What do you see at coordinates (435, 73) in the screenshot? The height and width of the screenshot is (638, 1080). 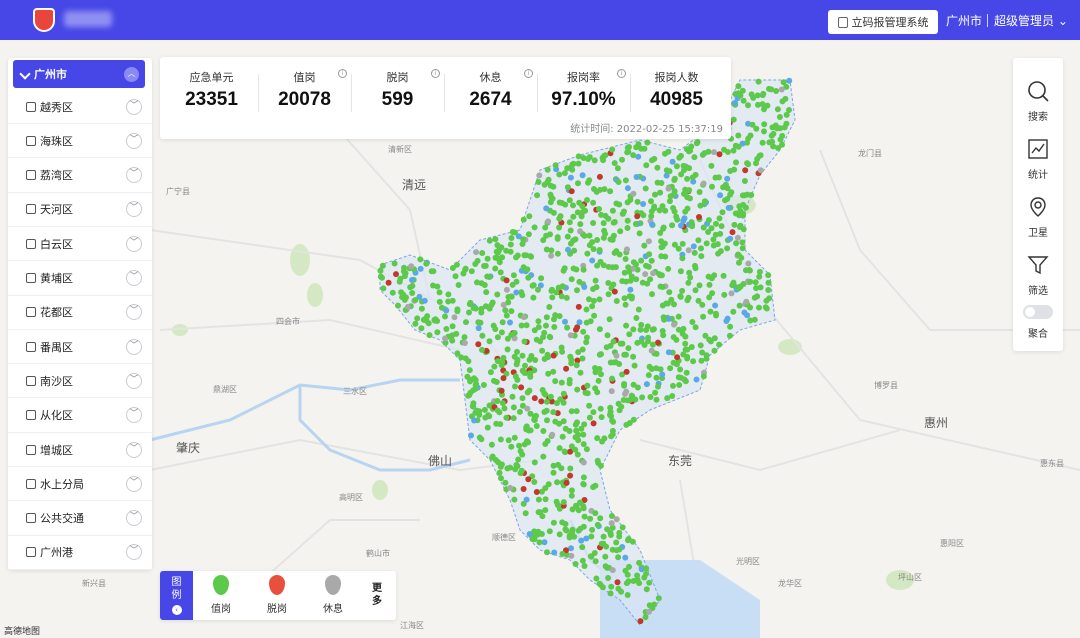 I see `info-icon: i` at bounding box center [435, 73].